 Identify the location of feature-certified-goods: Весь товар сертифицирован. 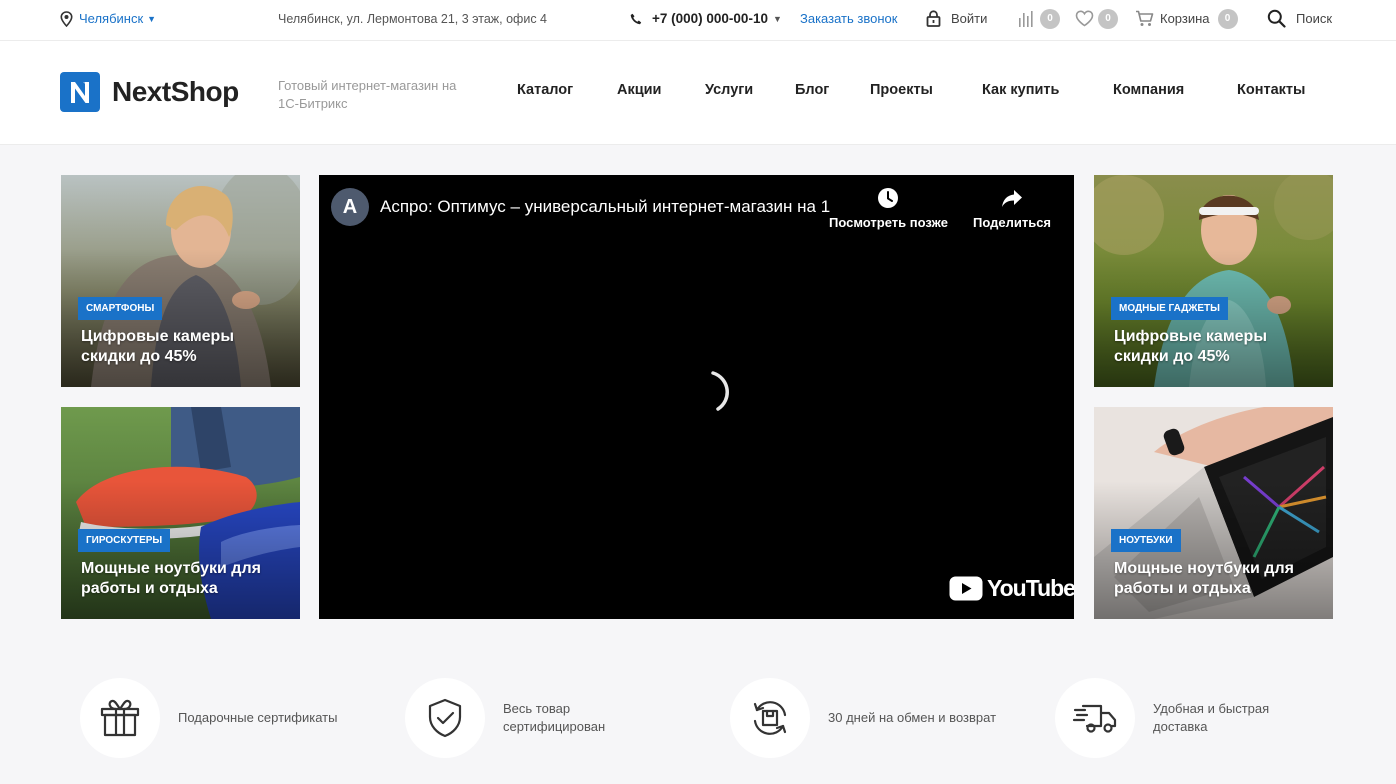
(524, 718).